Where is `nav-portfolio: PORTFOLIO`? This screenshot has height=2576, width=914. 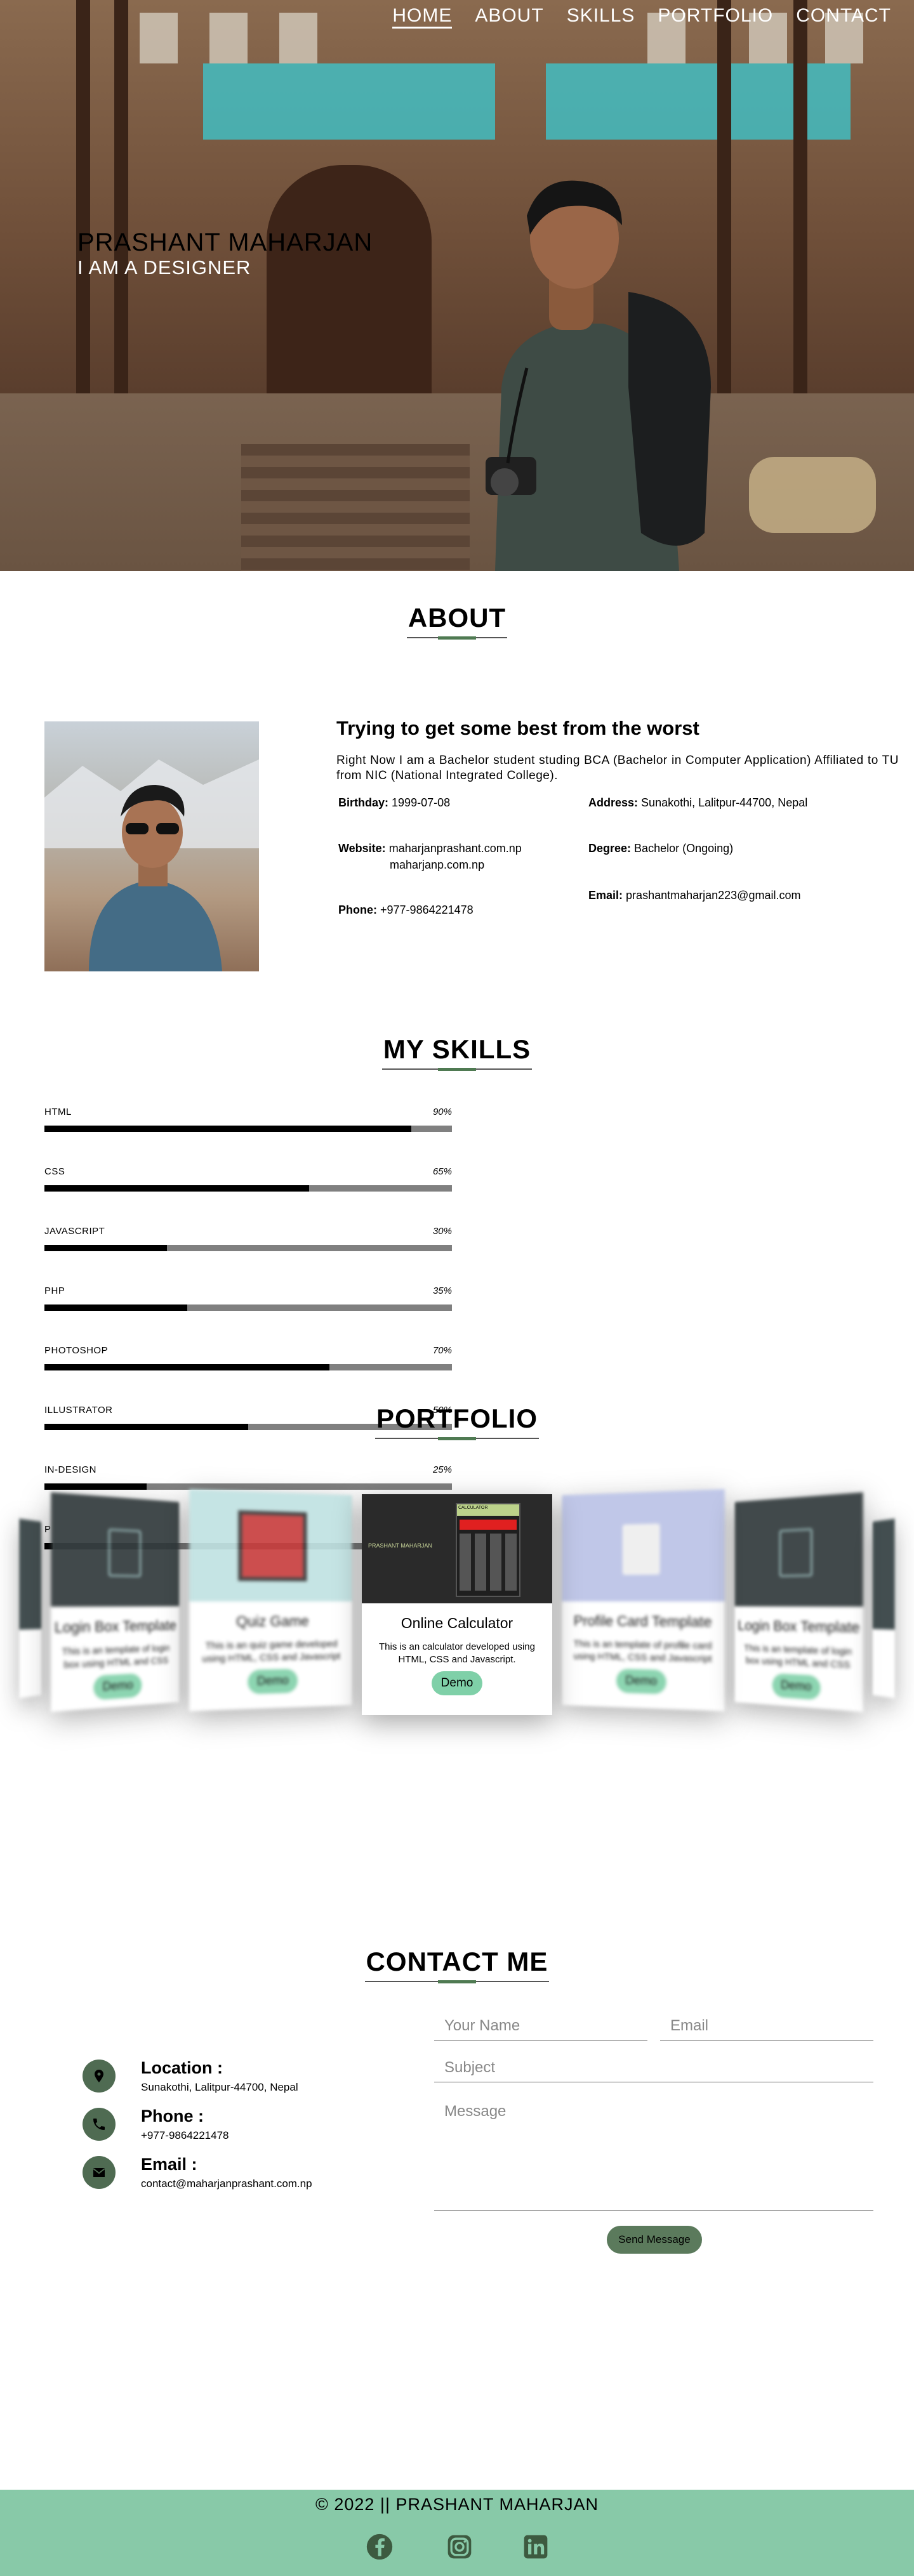
nav-portfolio: PORTFOLIO is located at coordinates (715, 17).